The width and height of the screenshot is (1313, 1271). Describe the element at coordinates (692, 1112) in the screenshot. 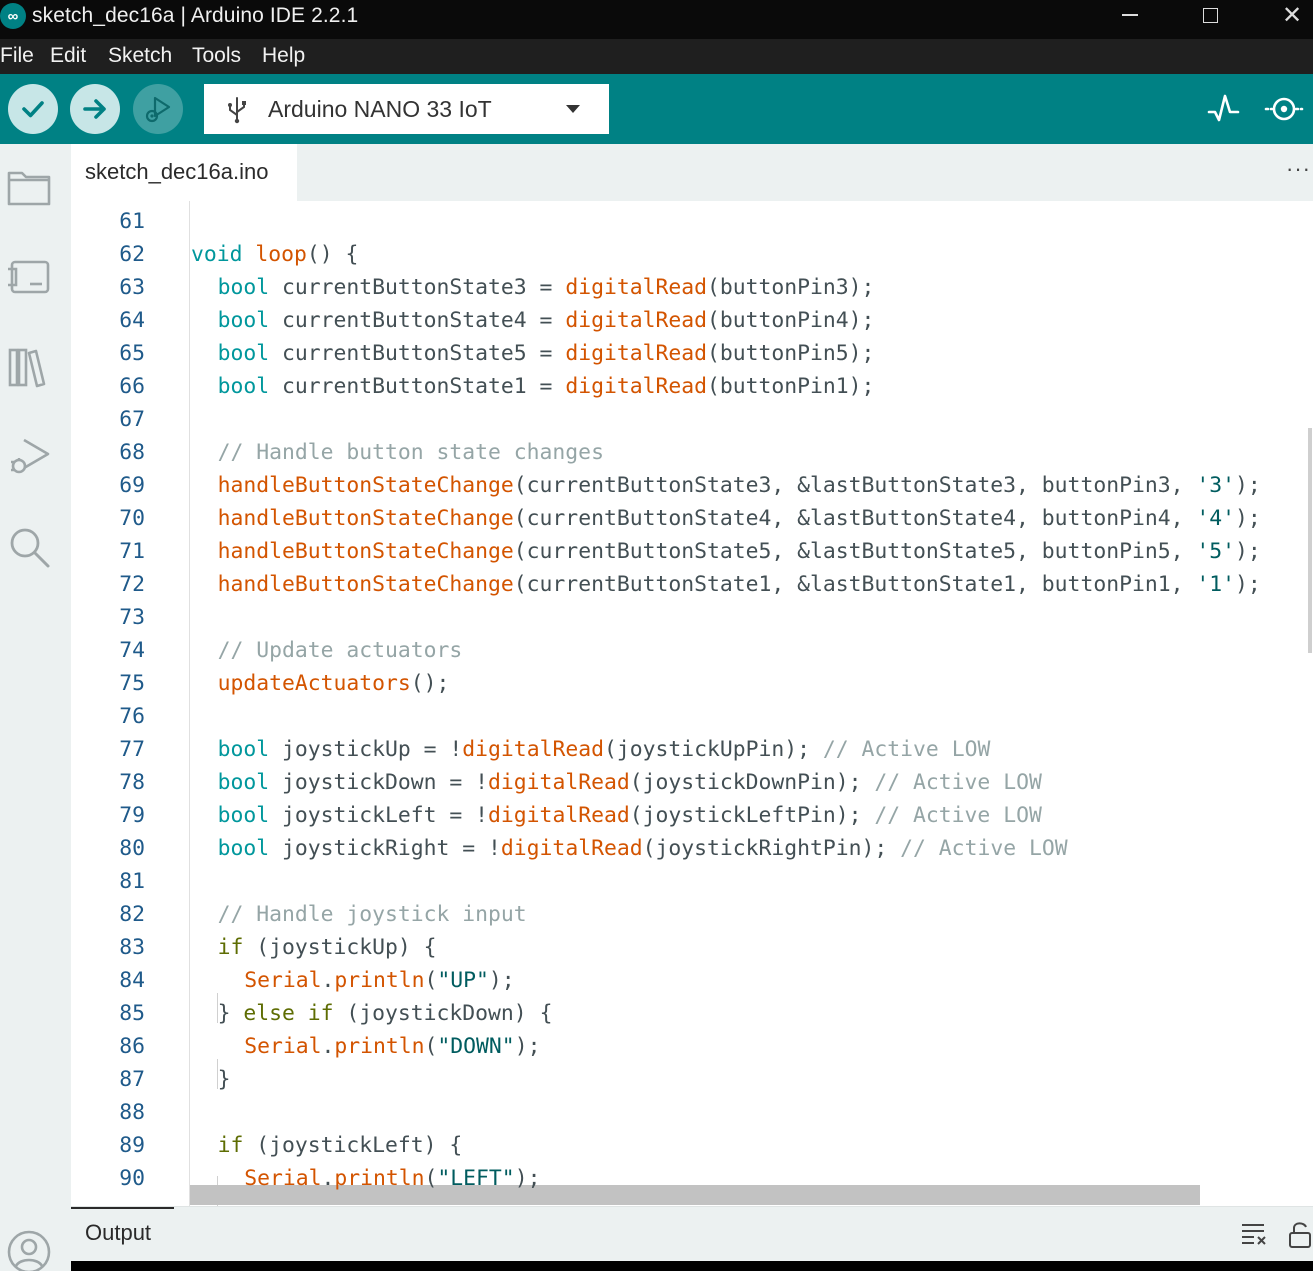

I see `code-line: 88` at that location.